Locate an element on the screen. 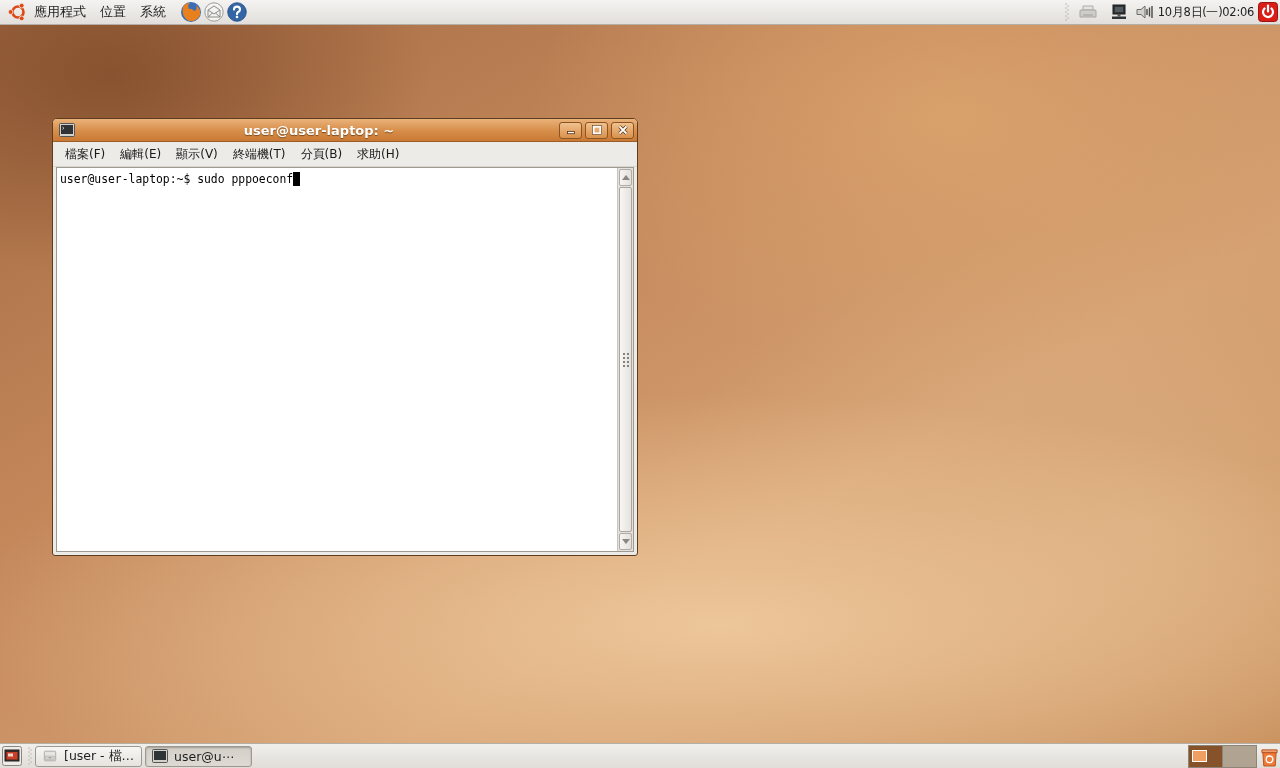 This screenshot has height=768, width=1280. panel-menu-item: 應用程式 is located at coordinates (60, 12).